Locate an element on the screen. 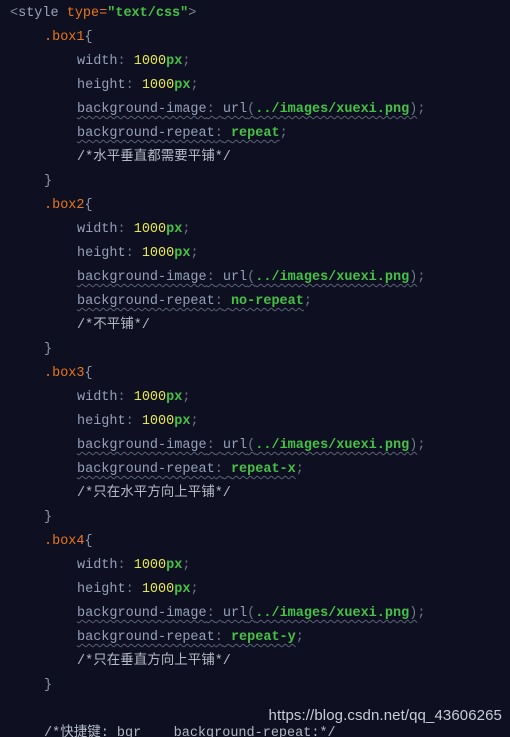 The height and width of the screenshot is (737, 510). code-line-selector: .box3{ is located at coordinates (255, 374).